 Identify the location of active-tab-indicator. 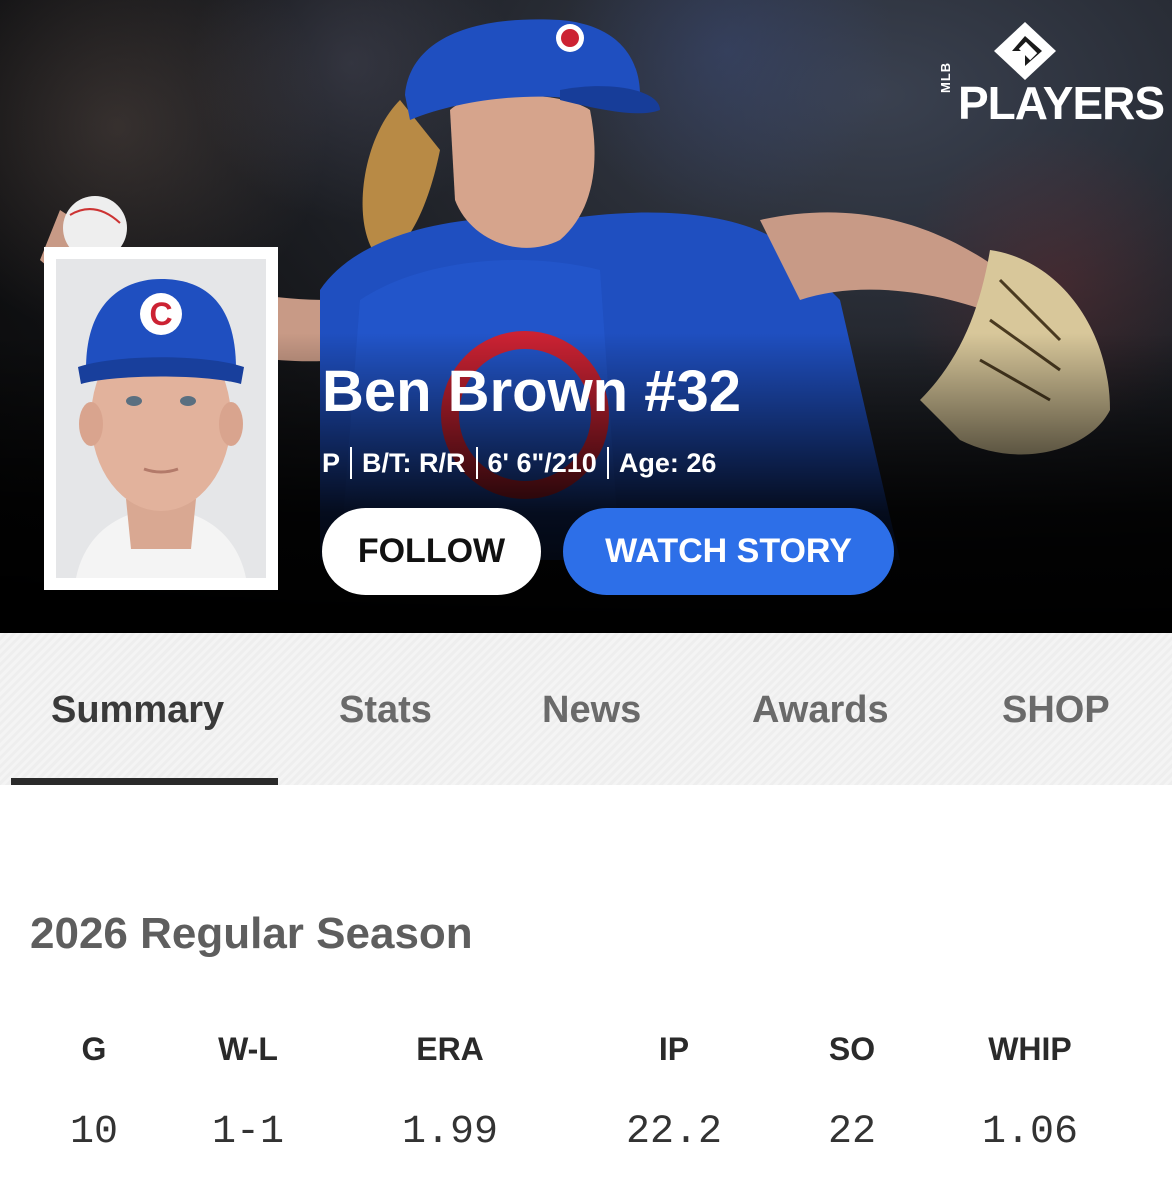
(144, 781).